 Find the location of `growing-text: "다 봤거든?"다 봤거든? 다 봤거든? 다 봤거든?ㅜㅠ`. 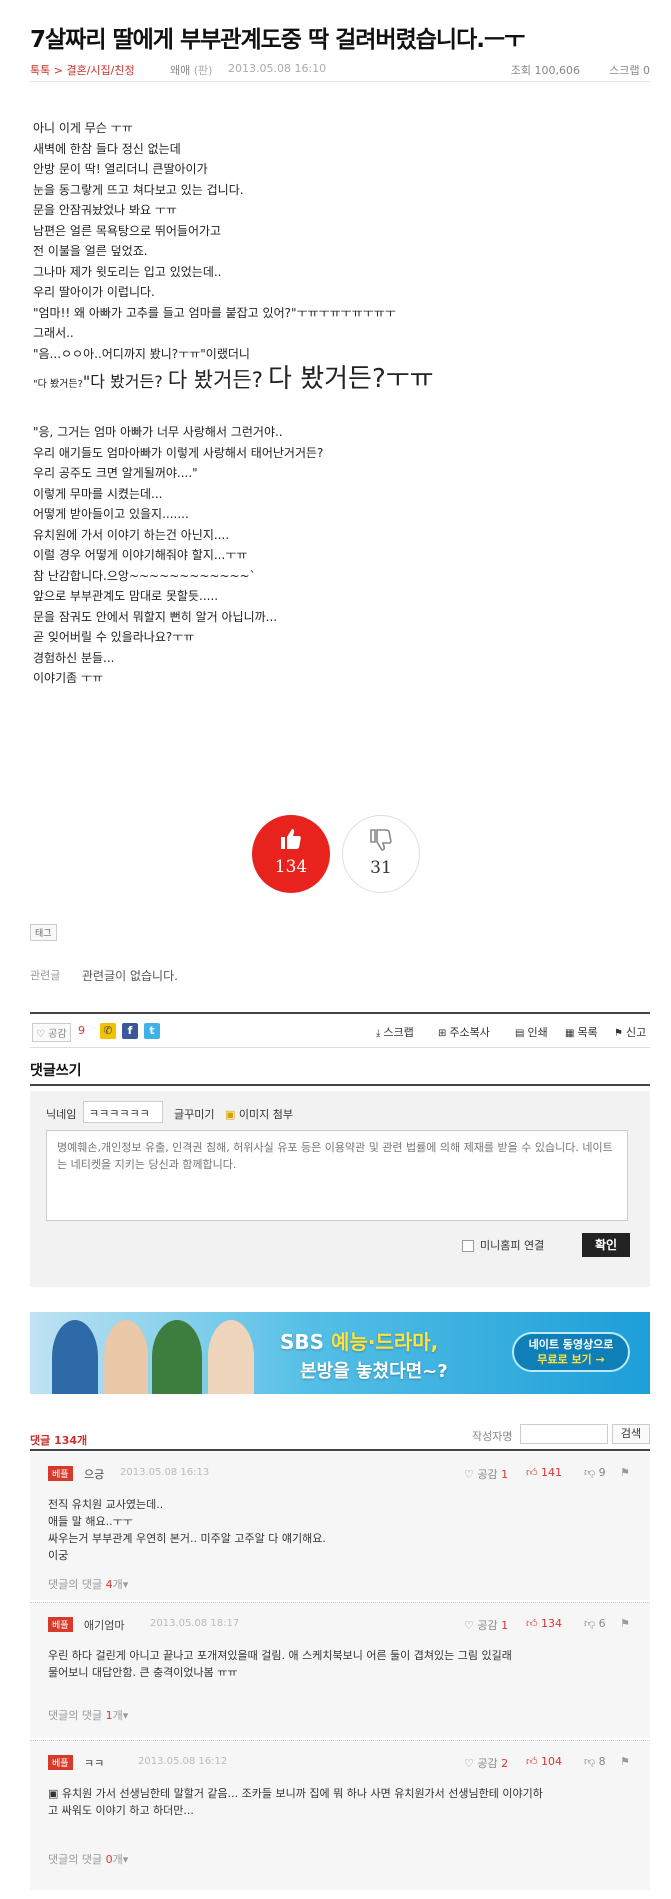

growing-text: "다 봤거든?"다 봤거든? 다 봤거든? 다 봤거든?ㅜㅠ is located at coordinates (233, 376).